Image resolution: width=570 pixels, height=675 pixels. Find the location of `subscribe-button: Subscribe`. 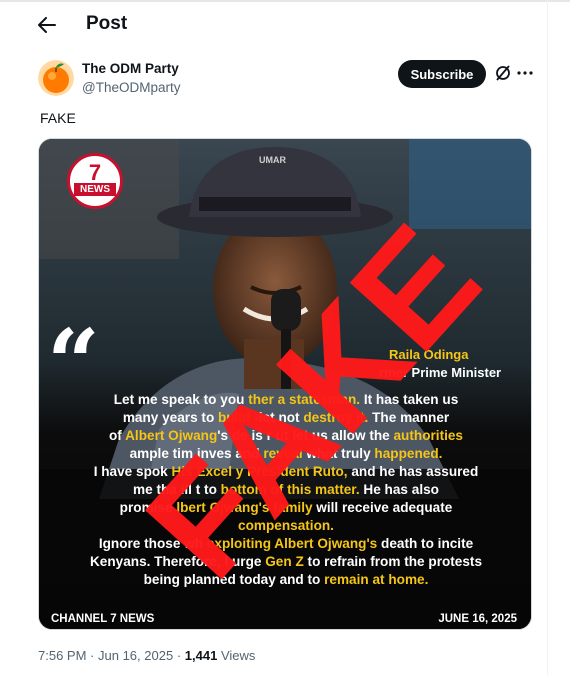

subscribe-button: Subscribe is located at coordinates (442, 74).